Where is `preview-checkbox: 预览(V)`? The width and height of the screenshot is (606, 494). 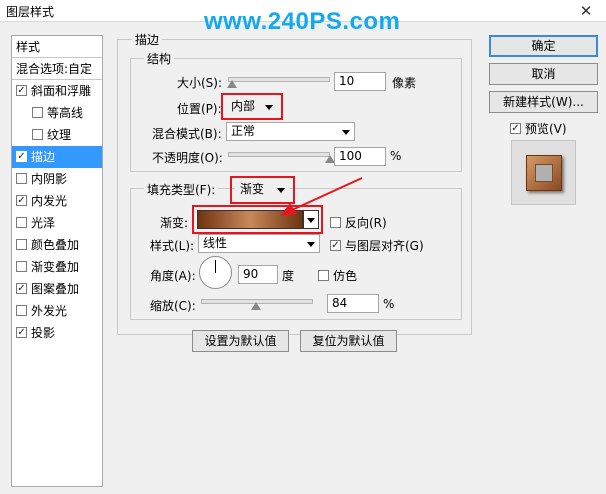 preview-checkbox: 预览(V) is located at coordinates (538, 128).